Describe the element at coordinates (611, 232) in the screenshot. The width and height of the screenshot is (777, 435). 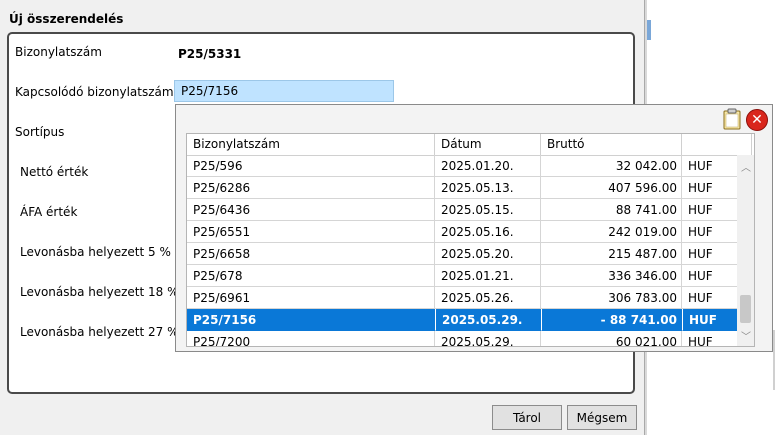
I see `cell-gross: 242 019.00` at that location.